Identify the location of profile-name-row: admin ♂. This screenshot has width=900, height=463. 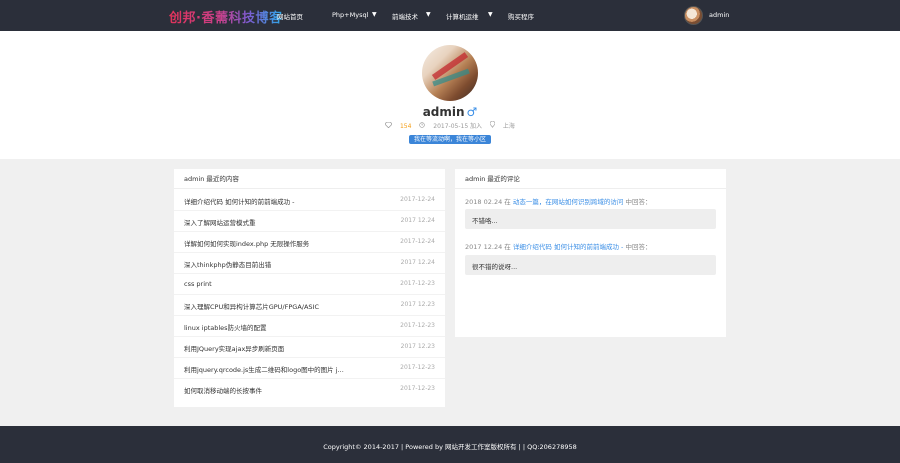
(450, 112).